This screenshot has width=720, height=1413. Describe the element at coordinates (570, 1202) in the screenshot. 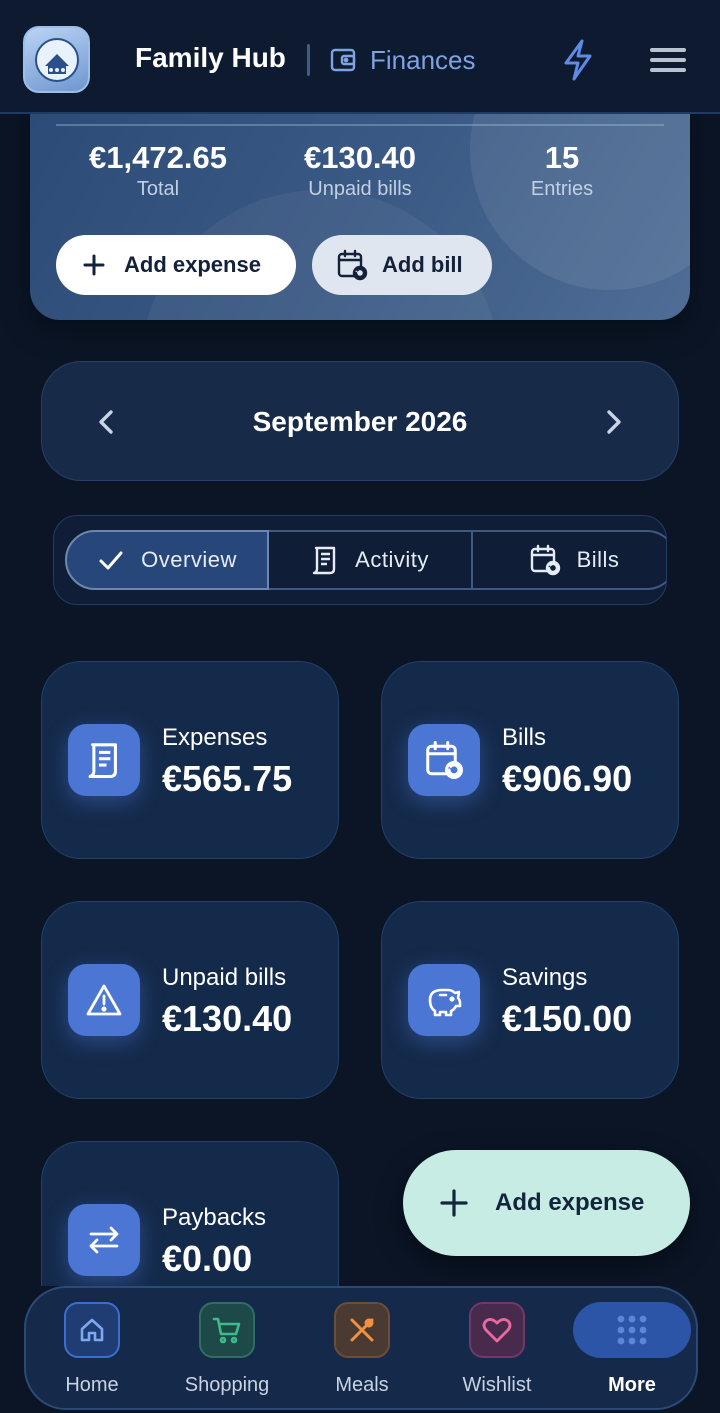

I see `fab-label: Add expense` at that location.